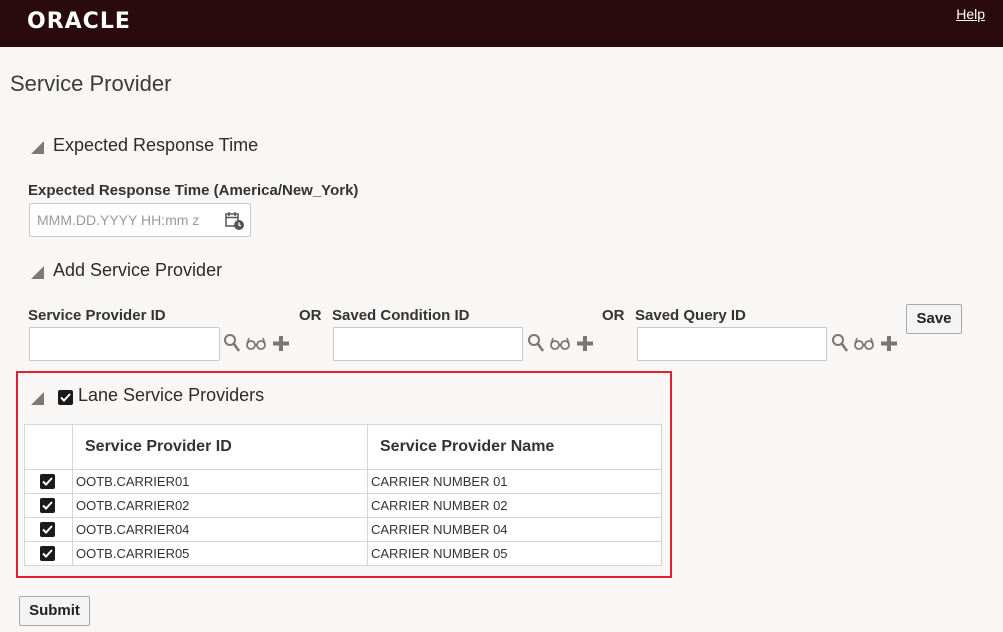 The width and height of the screenshot is (1003, 632). I want to click on provider-id-tools, so click(256, 344).